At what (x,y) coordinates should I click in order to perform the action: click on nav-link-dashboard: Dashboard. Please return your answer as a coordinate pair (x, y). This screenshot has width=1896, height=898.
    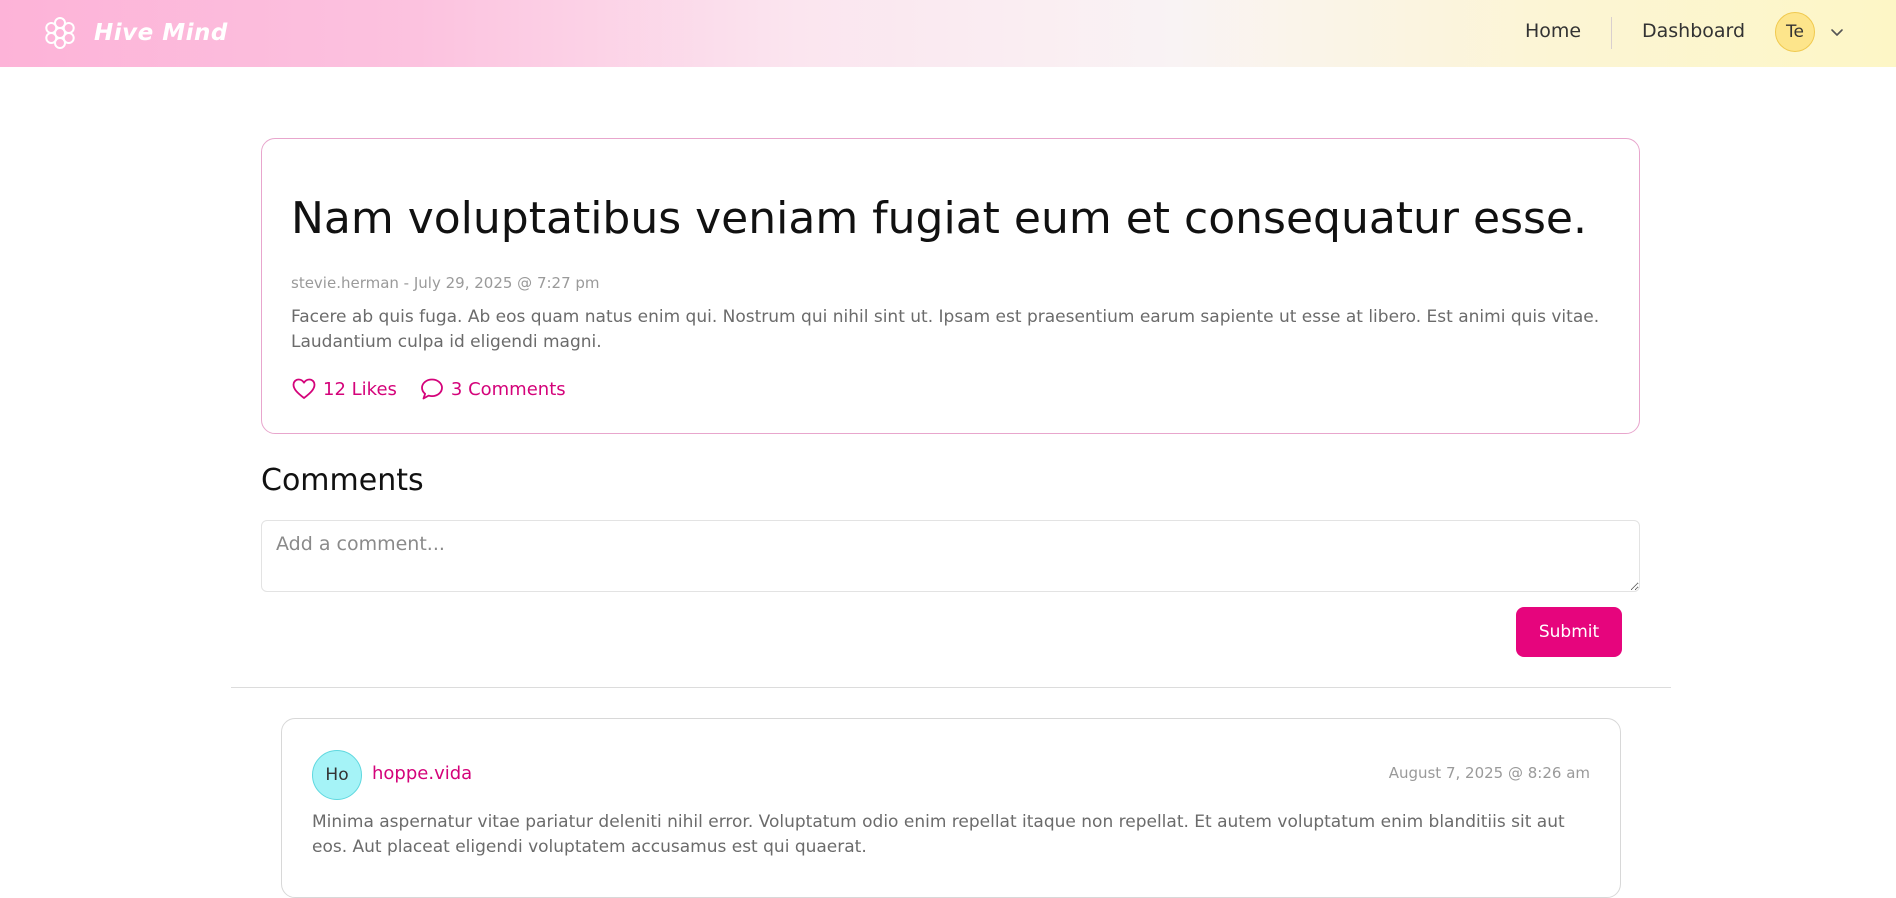
    Looking at the image, I should click on (1693, 31).